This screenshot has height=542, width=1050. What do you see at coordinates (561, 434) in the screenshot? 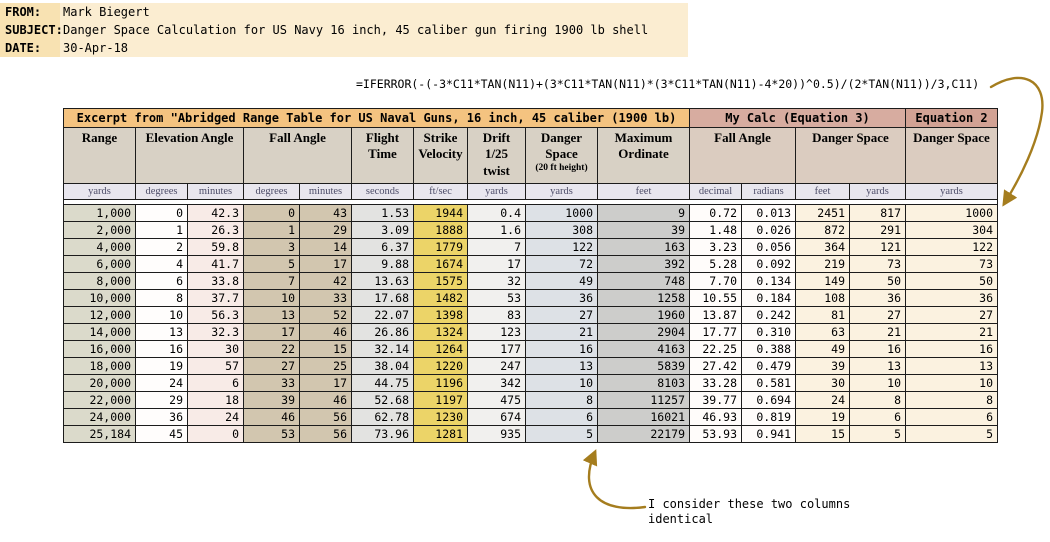
I see `cell-danger-space: 5` at bounding box center [561, 434].